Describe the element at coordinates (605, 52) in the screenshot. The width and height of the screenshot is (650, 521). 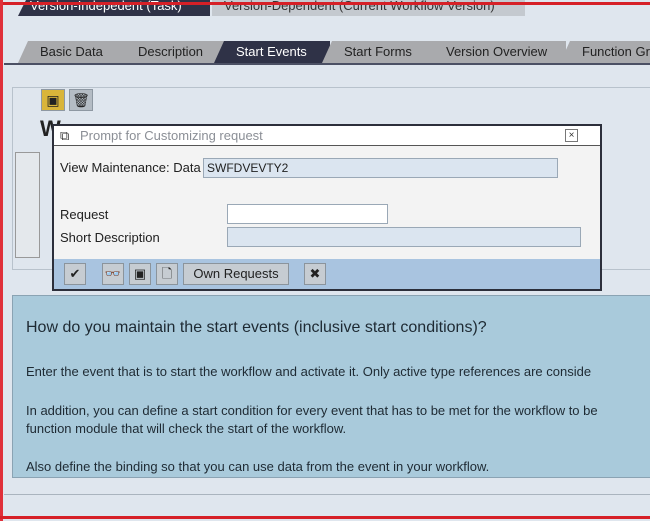
I see `tab-function-group: Function Gr` at that location.